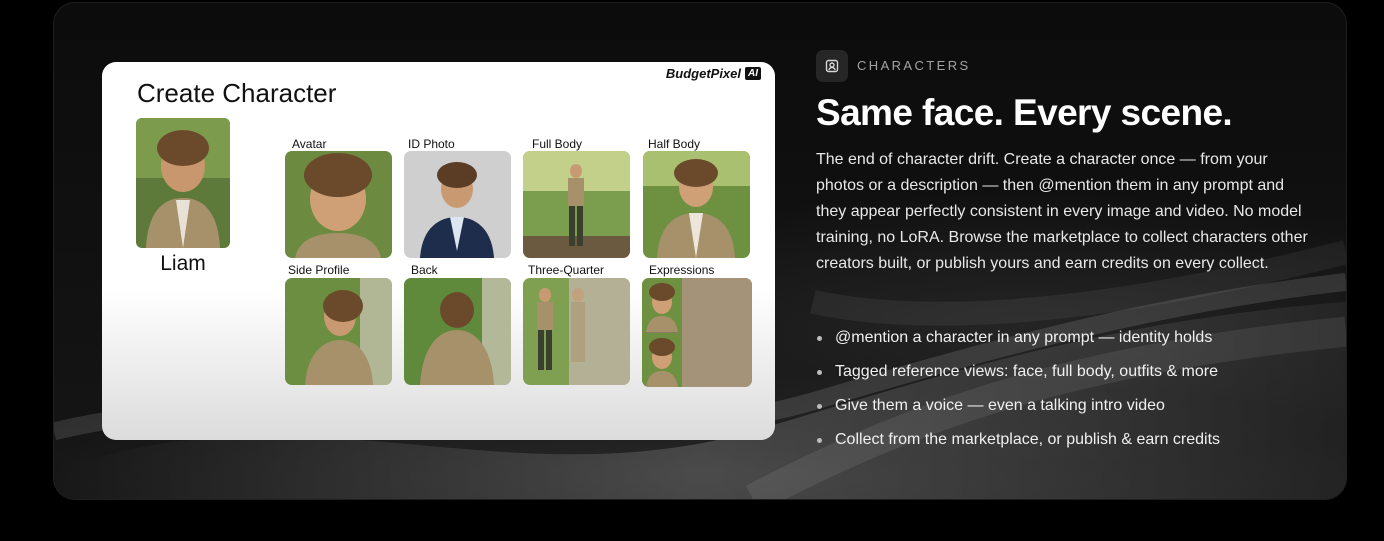  Describe the element at coordinates (566, 270) in the screenshot. I see `view-label-three-quarter: Three-Quarter` at that location.